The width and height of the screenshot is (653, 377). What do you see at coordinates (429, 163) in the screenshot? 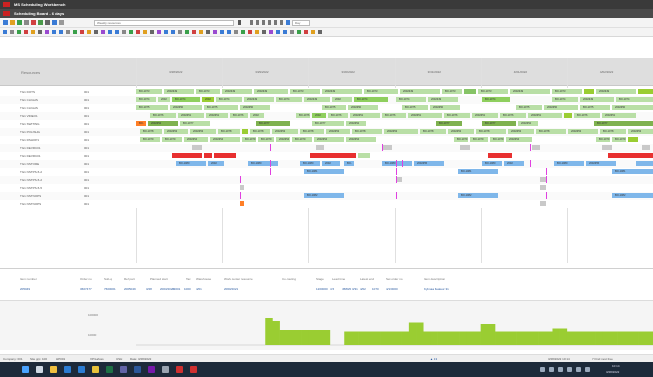
I see `operation-bar: 2002355` at bounding box center [429, 163].